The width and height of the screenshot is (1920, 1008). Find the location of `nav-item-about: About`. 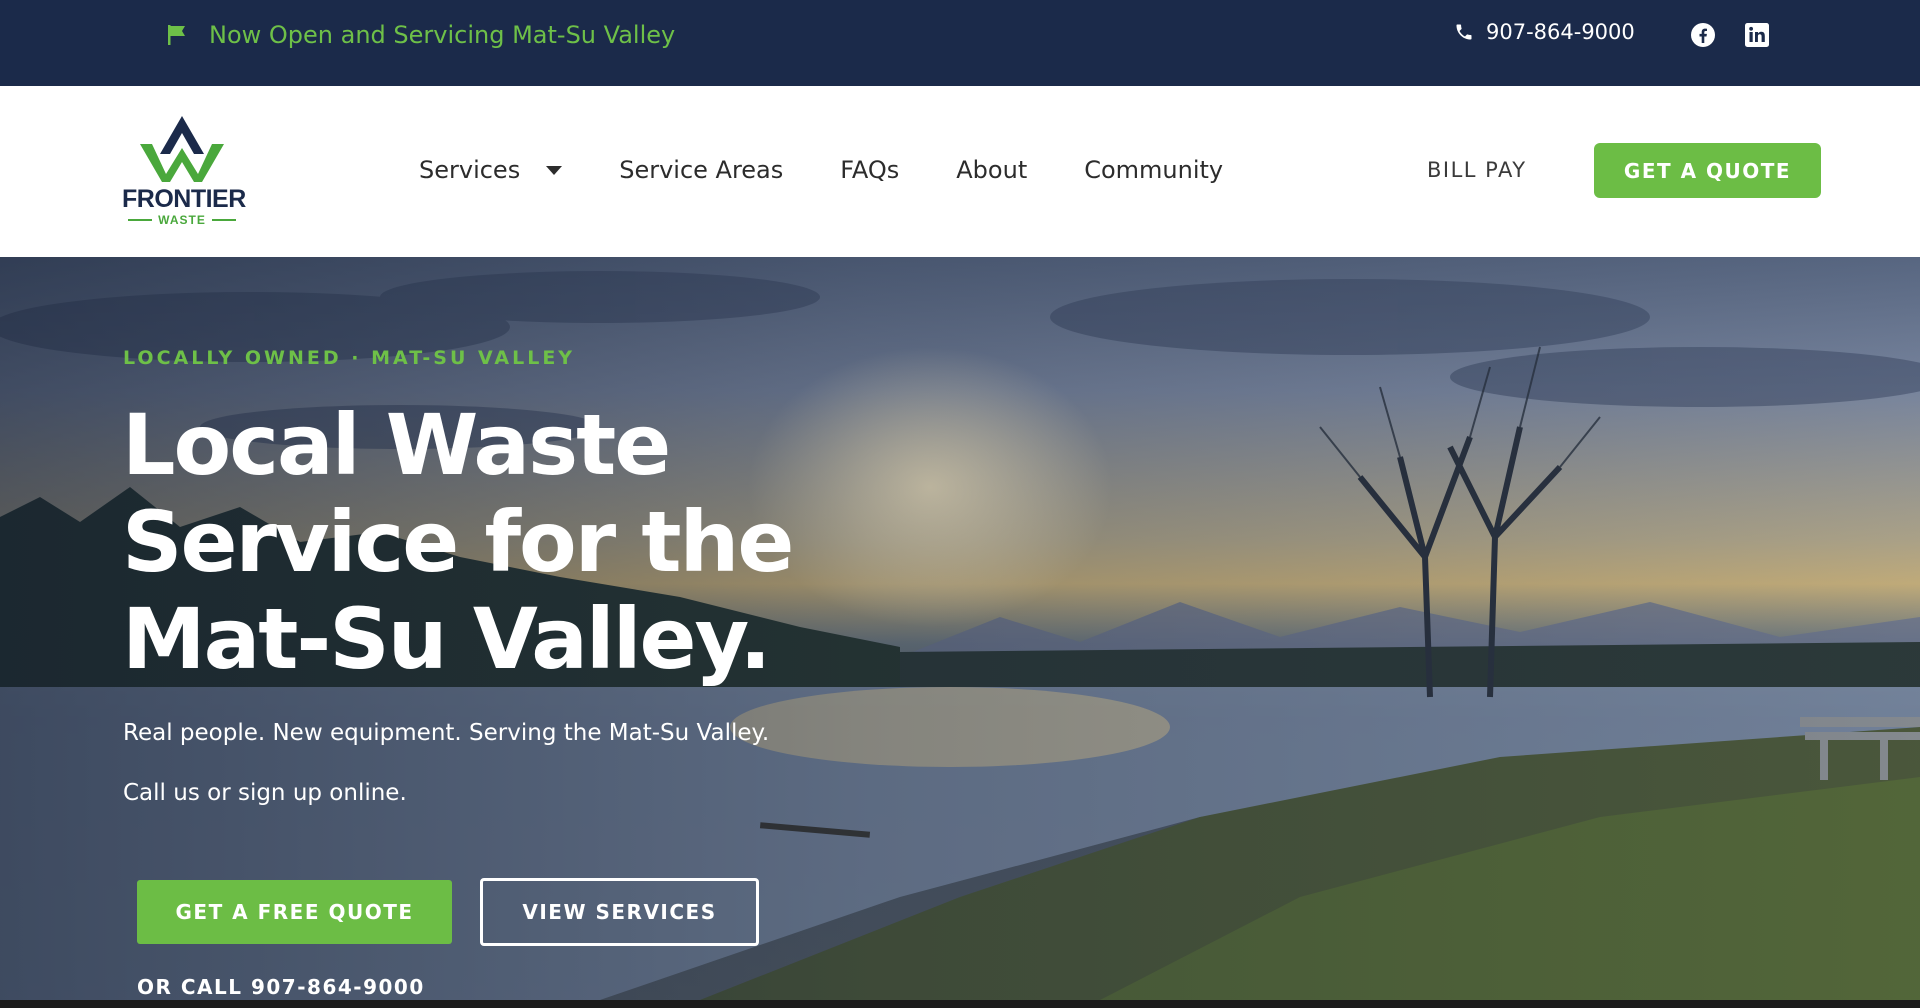

nav-item-about: About is located at coordinates (991, 170).